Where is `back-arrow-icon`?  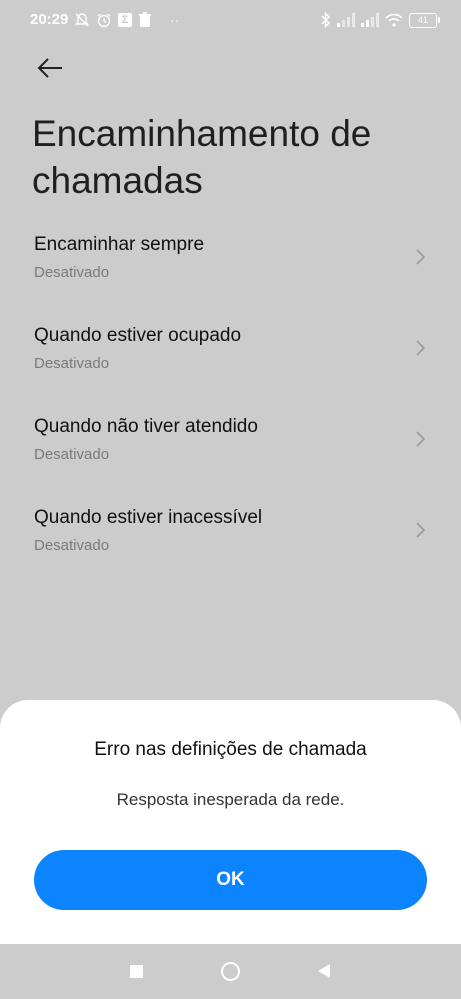
back-arrow-icon is located at coordinates (49, 68).